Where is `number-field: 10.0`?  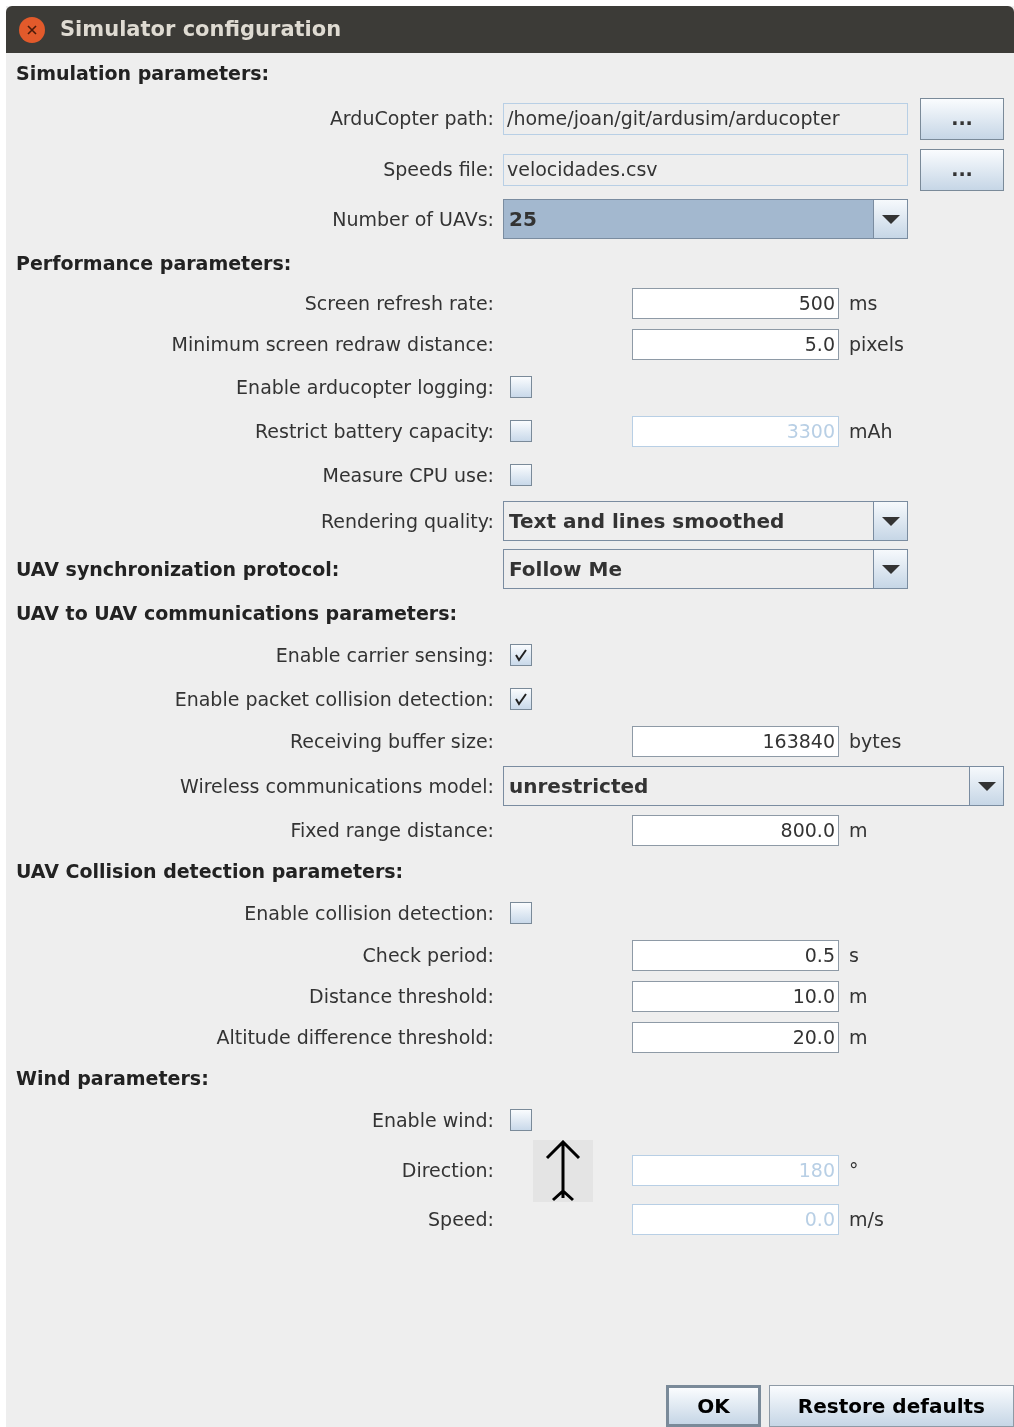
number-field: 10.0 is located at coordinates (735, 996).